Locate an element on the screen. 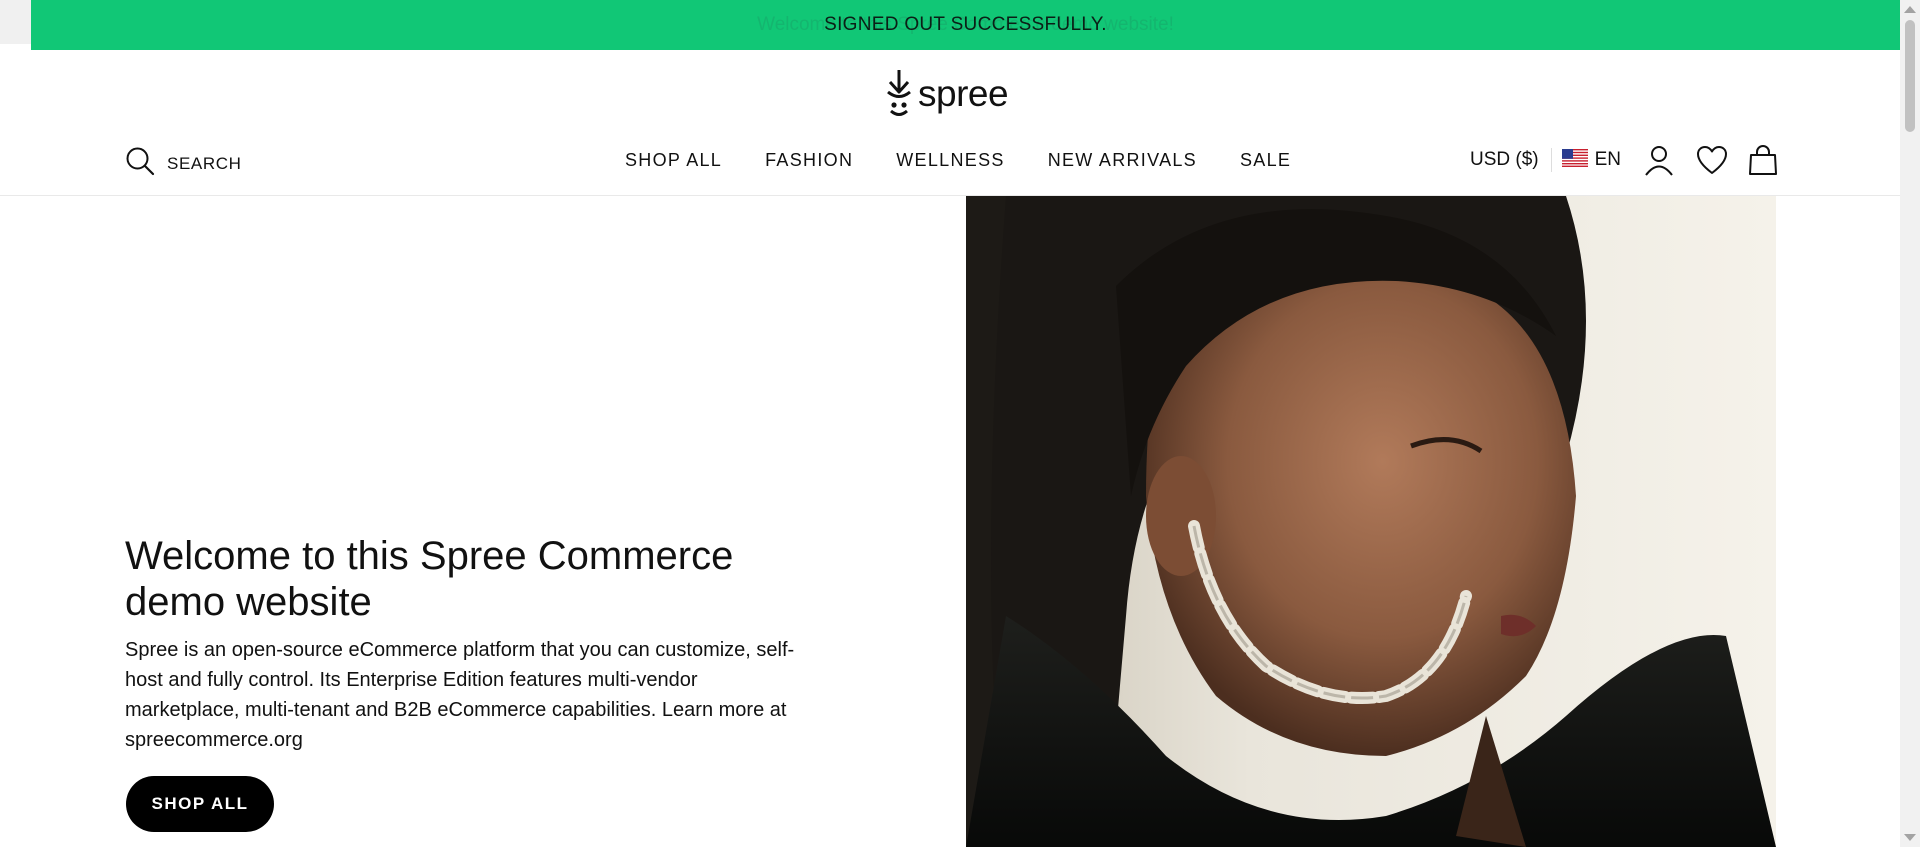 The width and height of the screenshot is (1920, 847). vertical-scrollbar is located at coordinates (1910, 423).